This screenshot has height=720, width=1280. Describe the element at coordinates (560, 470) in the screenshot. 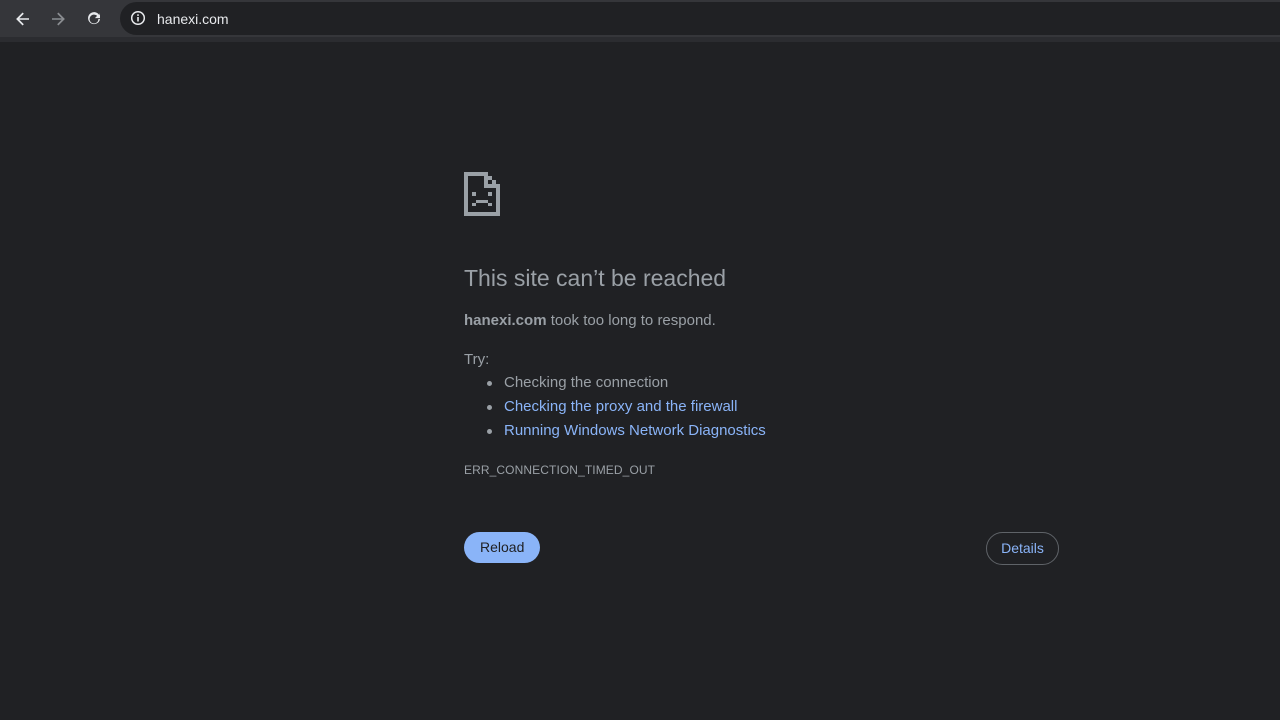

I see `error-code: ERR_CONNECTION_TIMED_OUT` at that location.